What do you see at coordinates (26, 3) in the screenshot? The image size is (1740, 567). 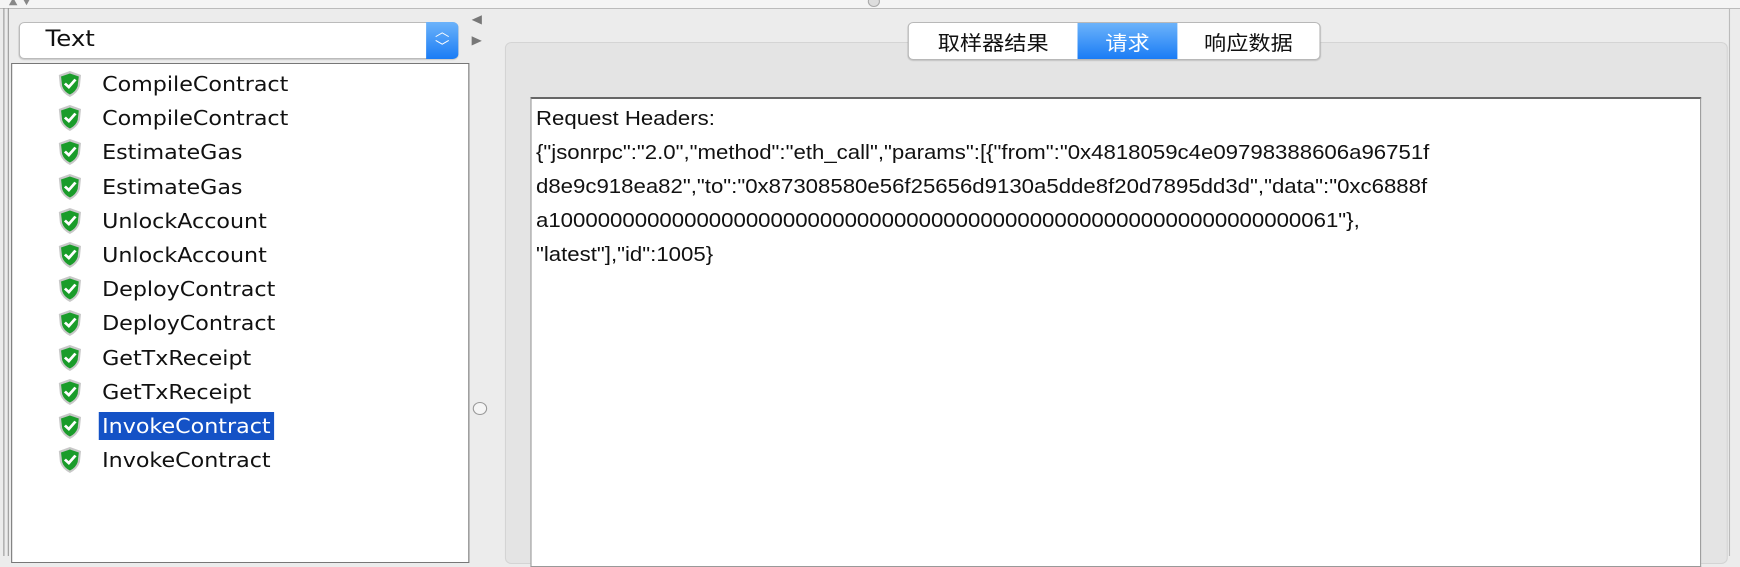 I see `collapse-down-icon: ▼` at bounding box center [26, 3].